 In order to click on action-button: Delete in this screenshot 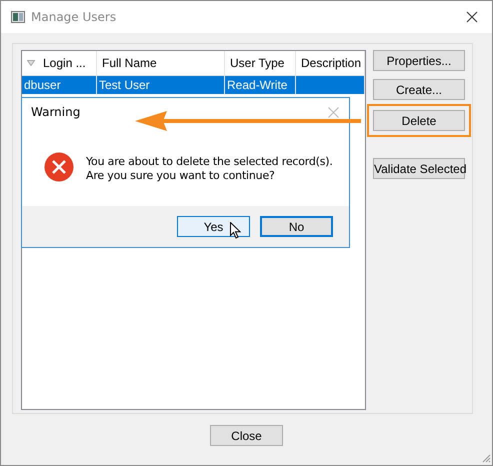, I will do `click(419, 120)`.